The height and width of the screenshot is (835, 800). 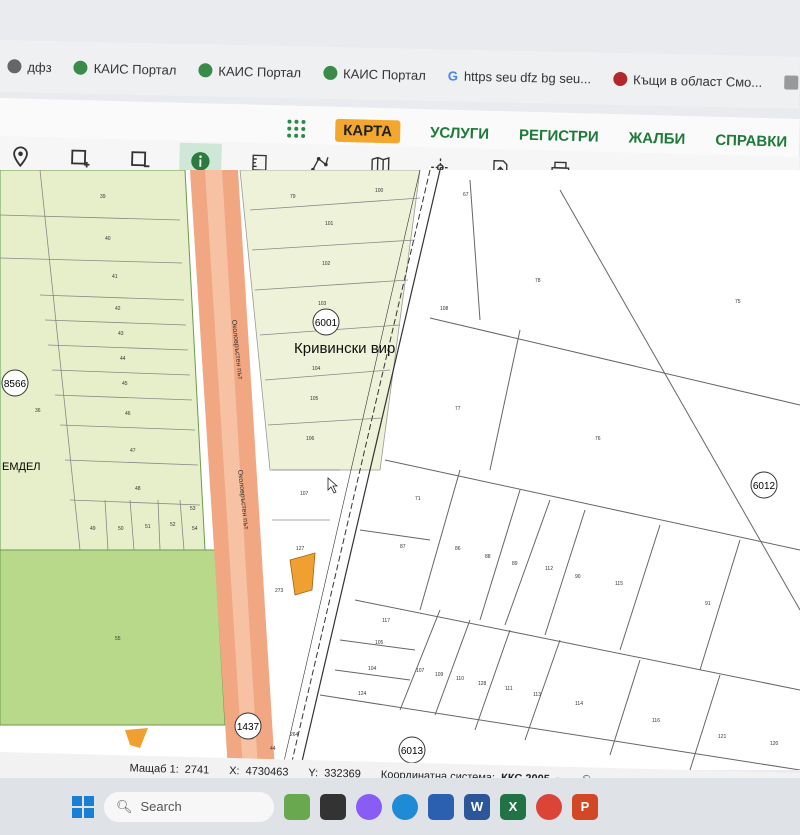 What do you see at coordinates (326, 323) in the screenshot?
I see `cadastral-area-label: 6001` at bounding box center [326, 323].